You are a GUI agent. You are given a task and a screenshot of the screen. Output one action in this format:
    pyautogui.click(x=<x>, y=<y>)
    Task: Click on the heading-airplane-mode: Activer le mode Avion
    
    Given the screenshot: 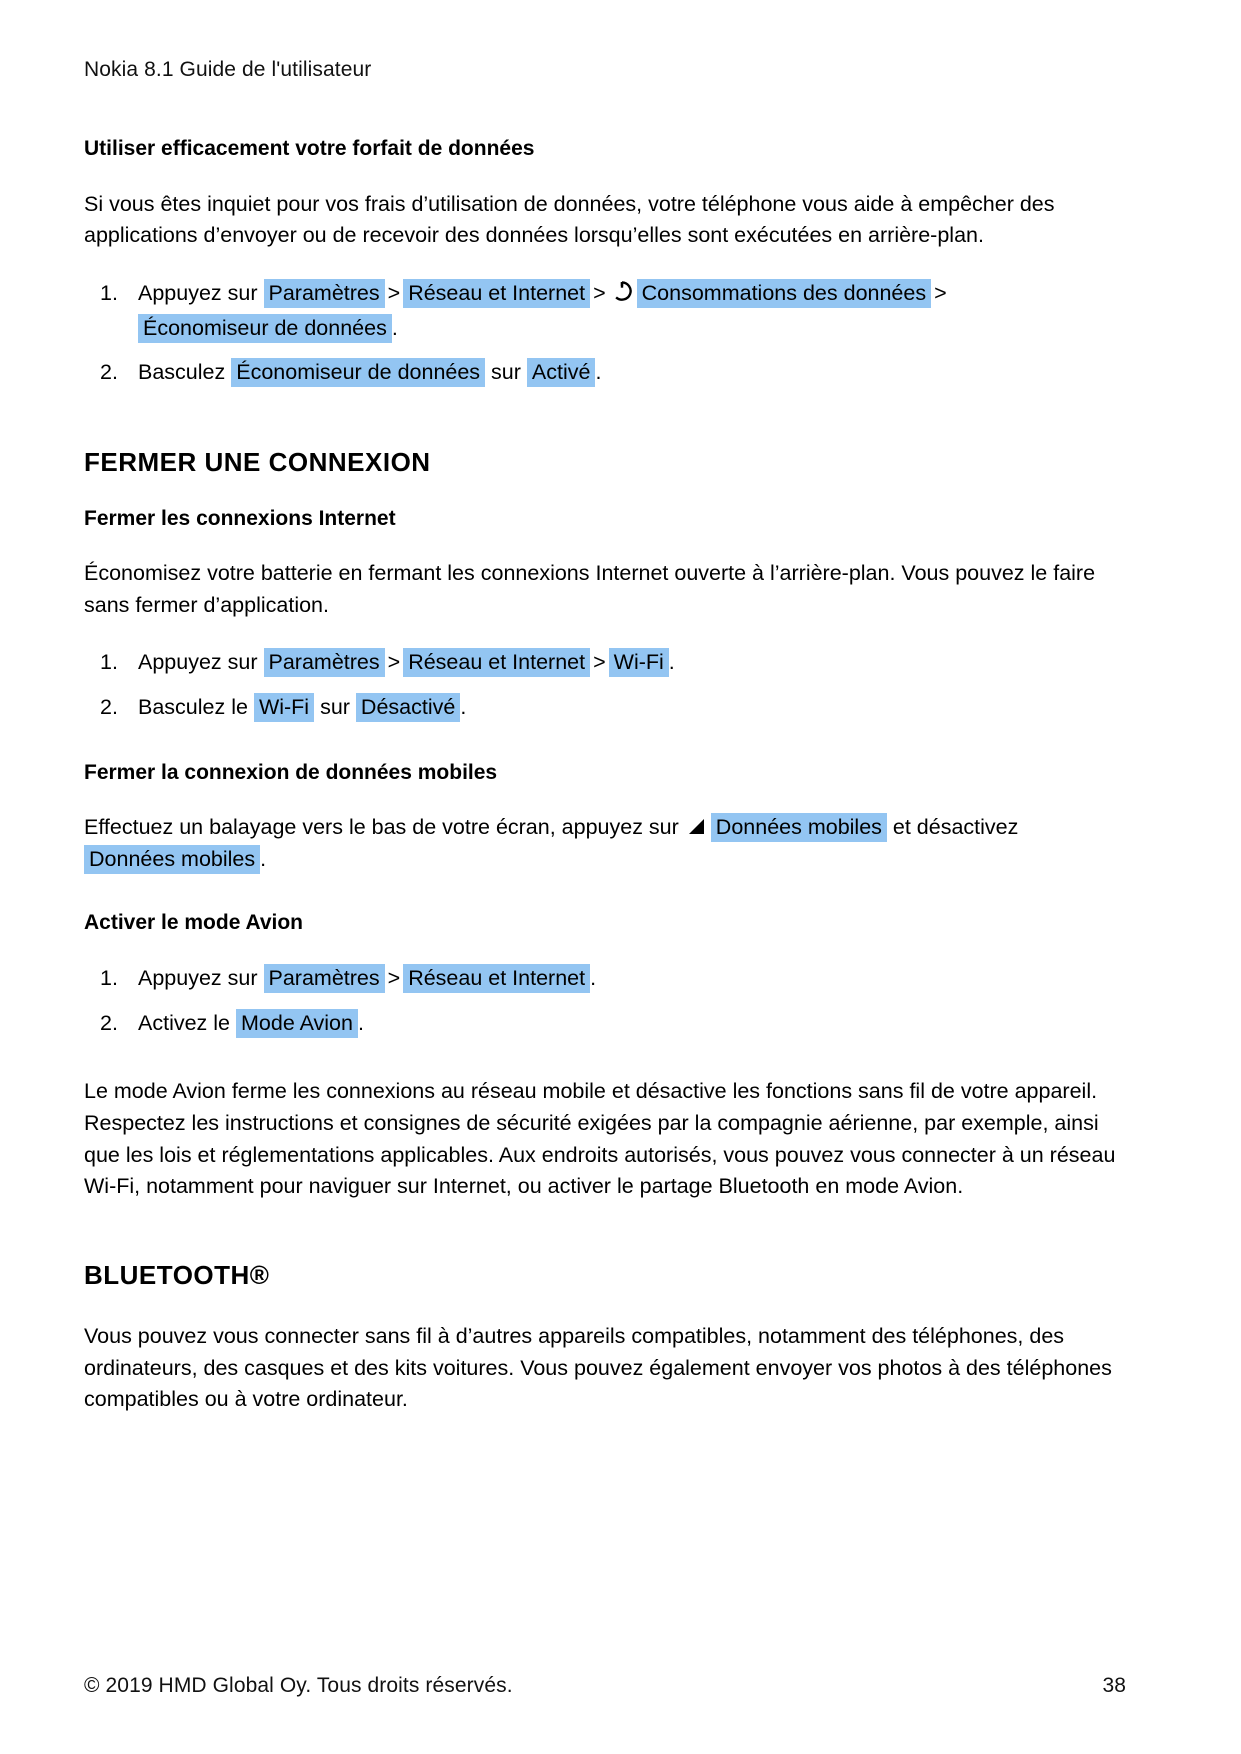 What is the action you would take?
    pyautogui.click(x=194, y=923)
    